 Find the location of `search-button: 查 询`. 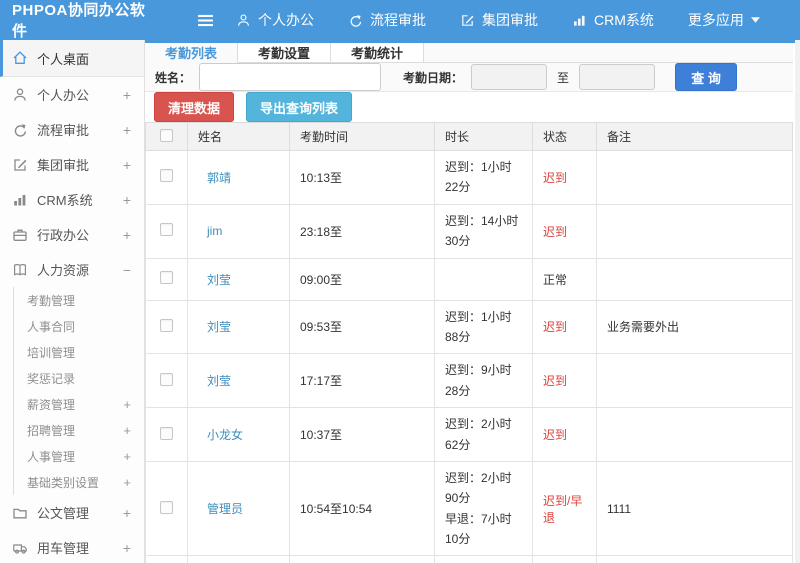

search-button: 查 询 is located at coordinates (706, 77).